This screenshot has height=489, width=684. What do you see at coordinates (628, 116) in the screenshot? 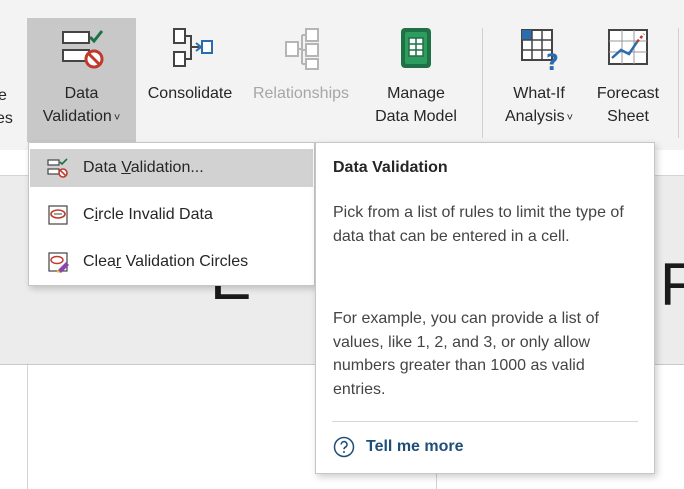
I see `forecast-sheet-label-2: Sheet` at bounding box center [628, 116].